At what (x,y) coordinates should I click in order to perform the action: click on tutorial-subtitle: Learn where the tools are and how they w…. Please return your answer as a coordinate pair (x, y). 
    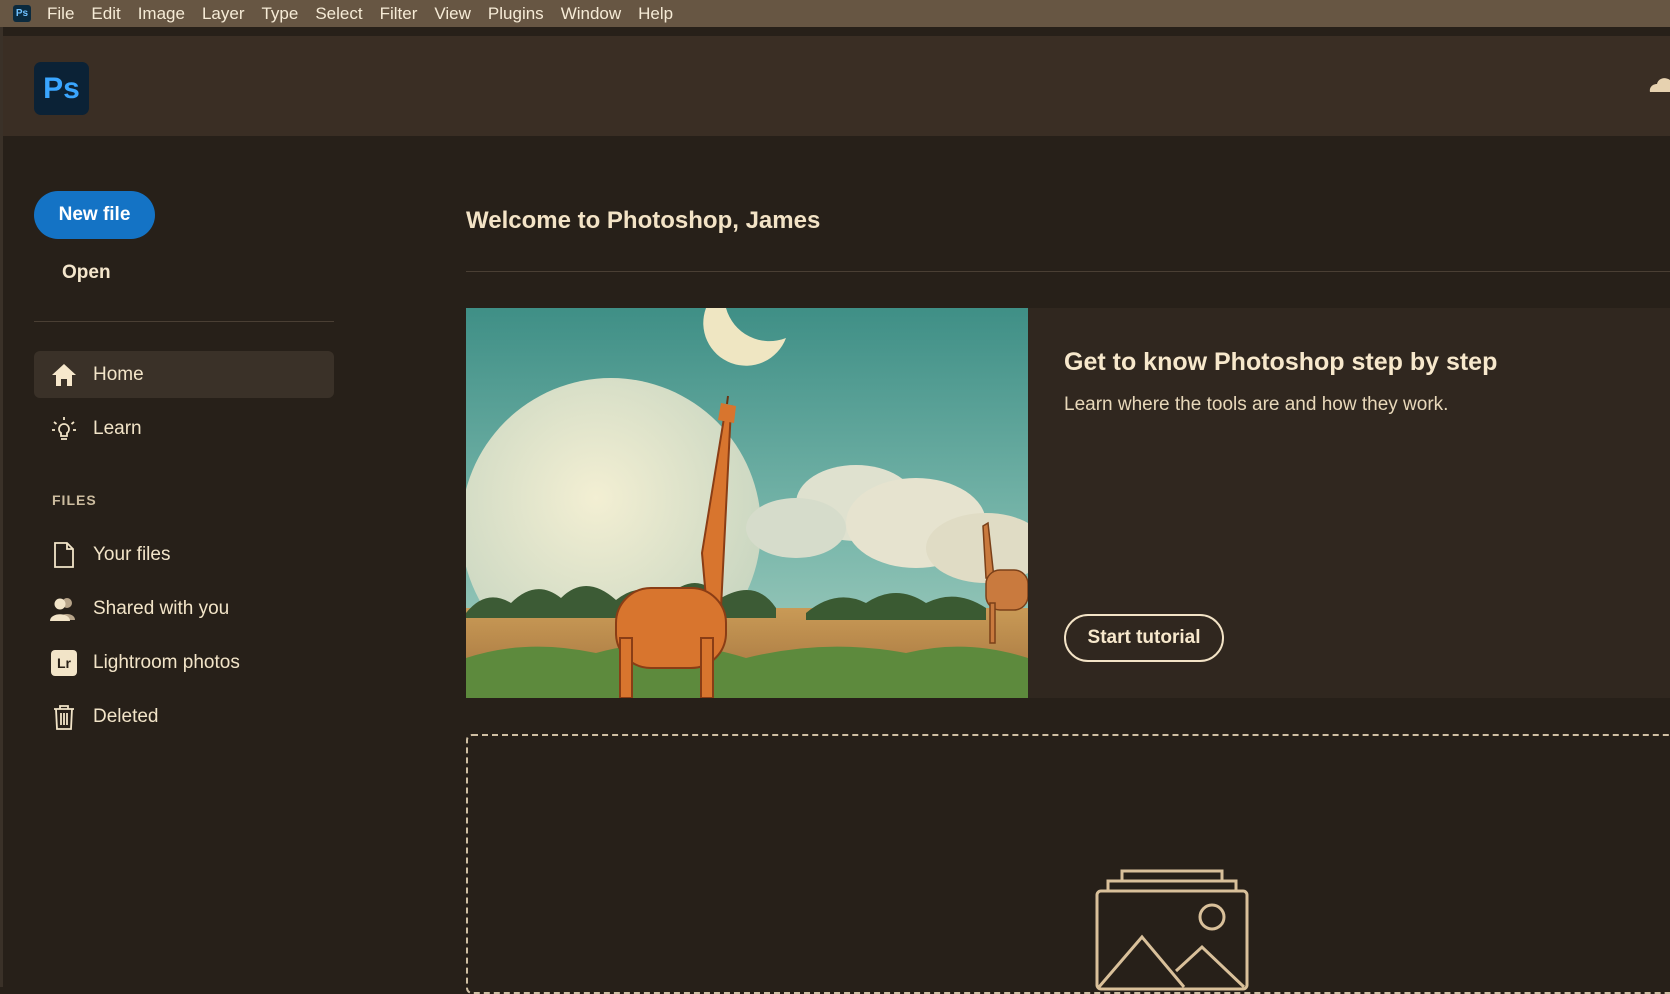
    Looking at the image, I should click on (1256, 404).